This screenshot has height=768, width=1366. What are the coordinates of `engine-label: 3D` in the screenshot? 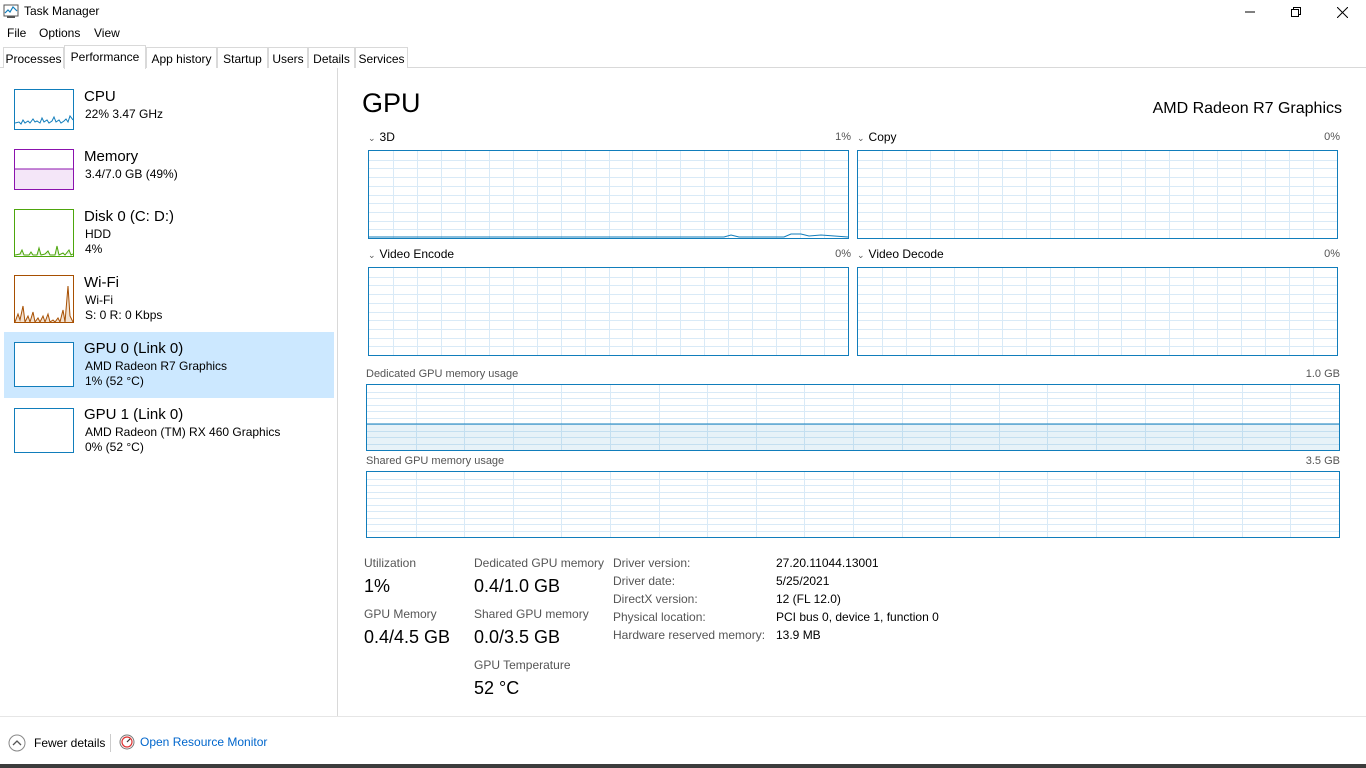 It's located at (387, 137).